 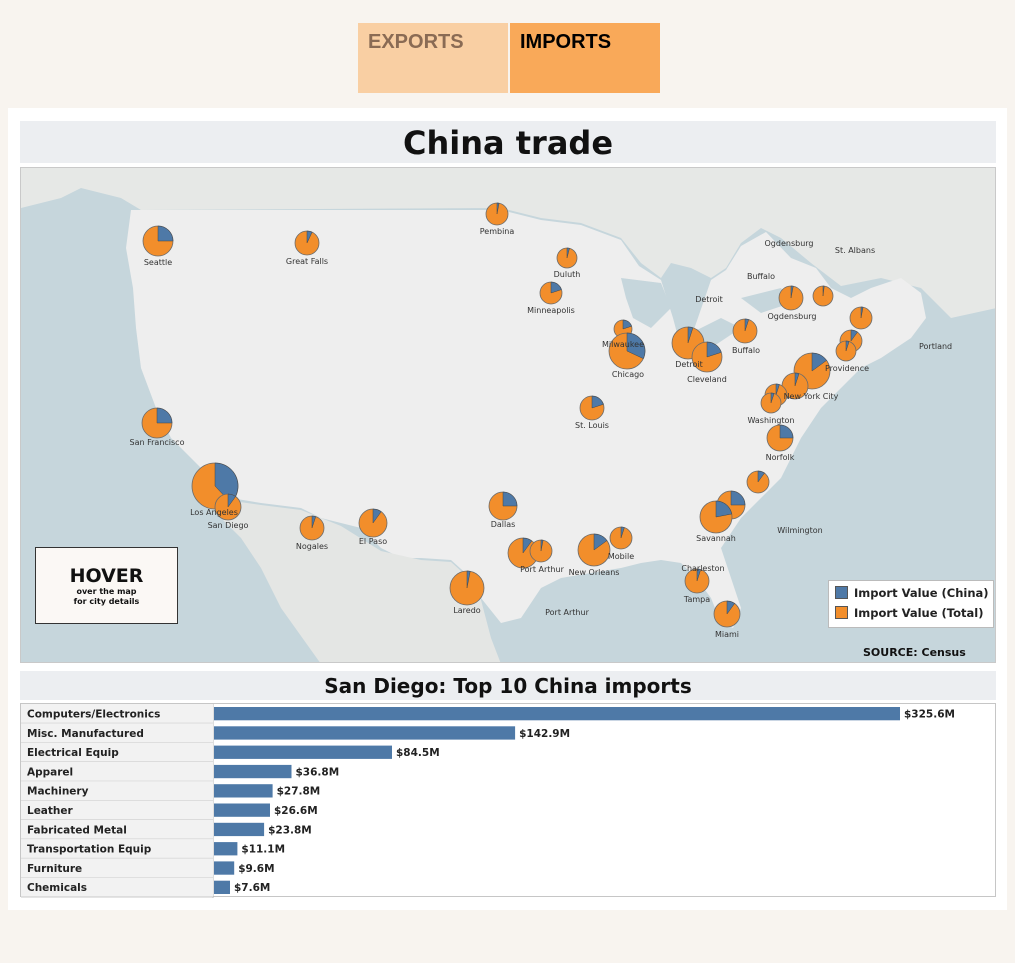 What do you see at coordinates (226, 849) in the screenshot?
I see `bar-transportation-equip` at bounding box center [226, 849].